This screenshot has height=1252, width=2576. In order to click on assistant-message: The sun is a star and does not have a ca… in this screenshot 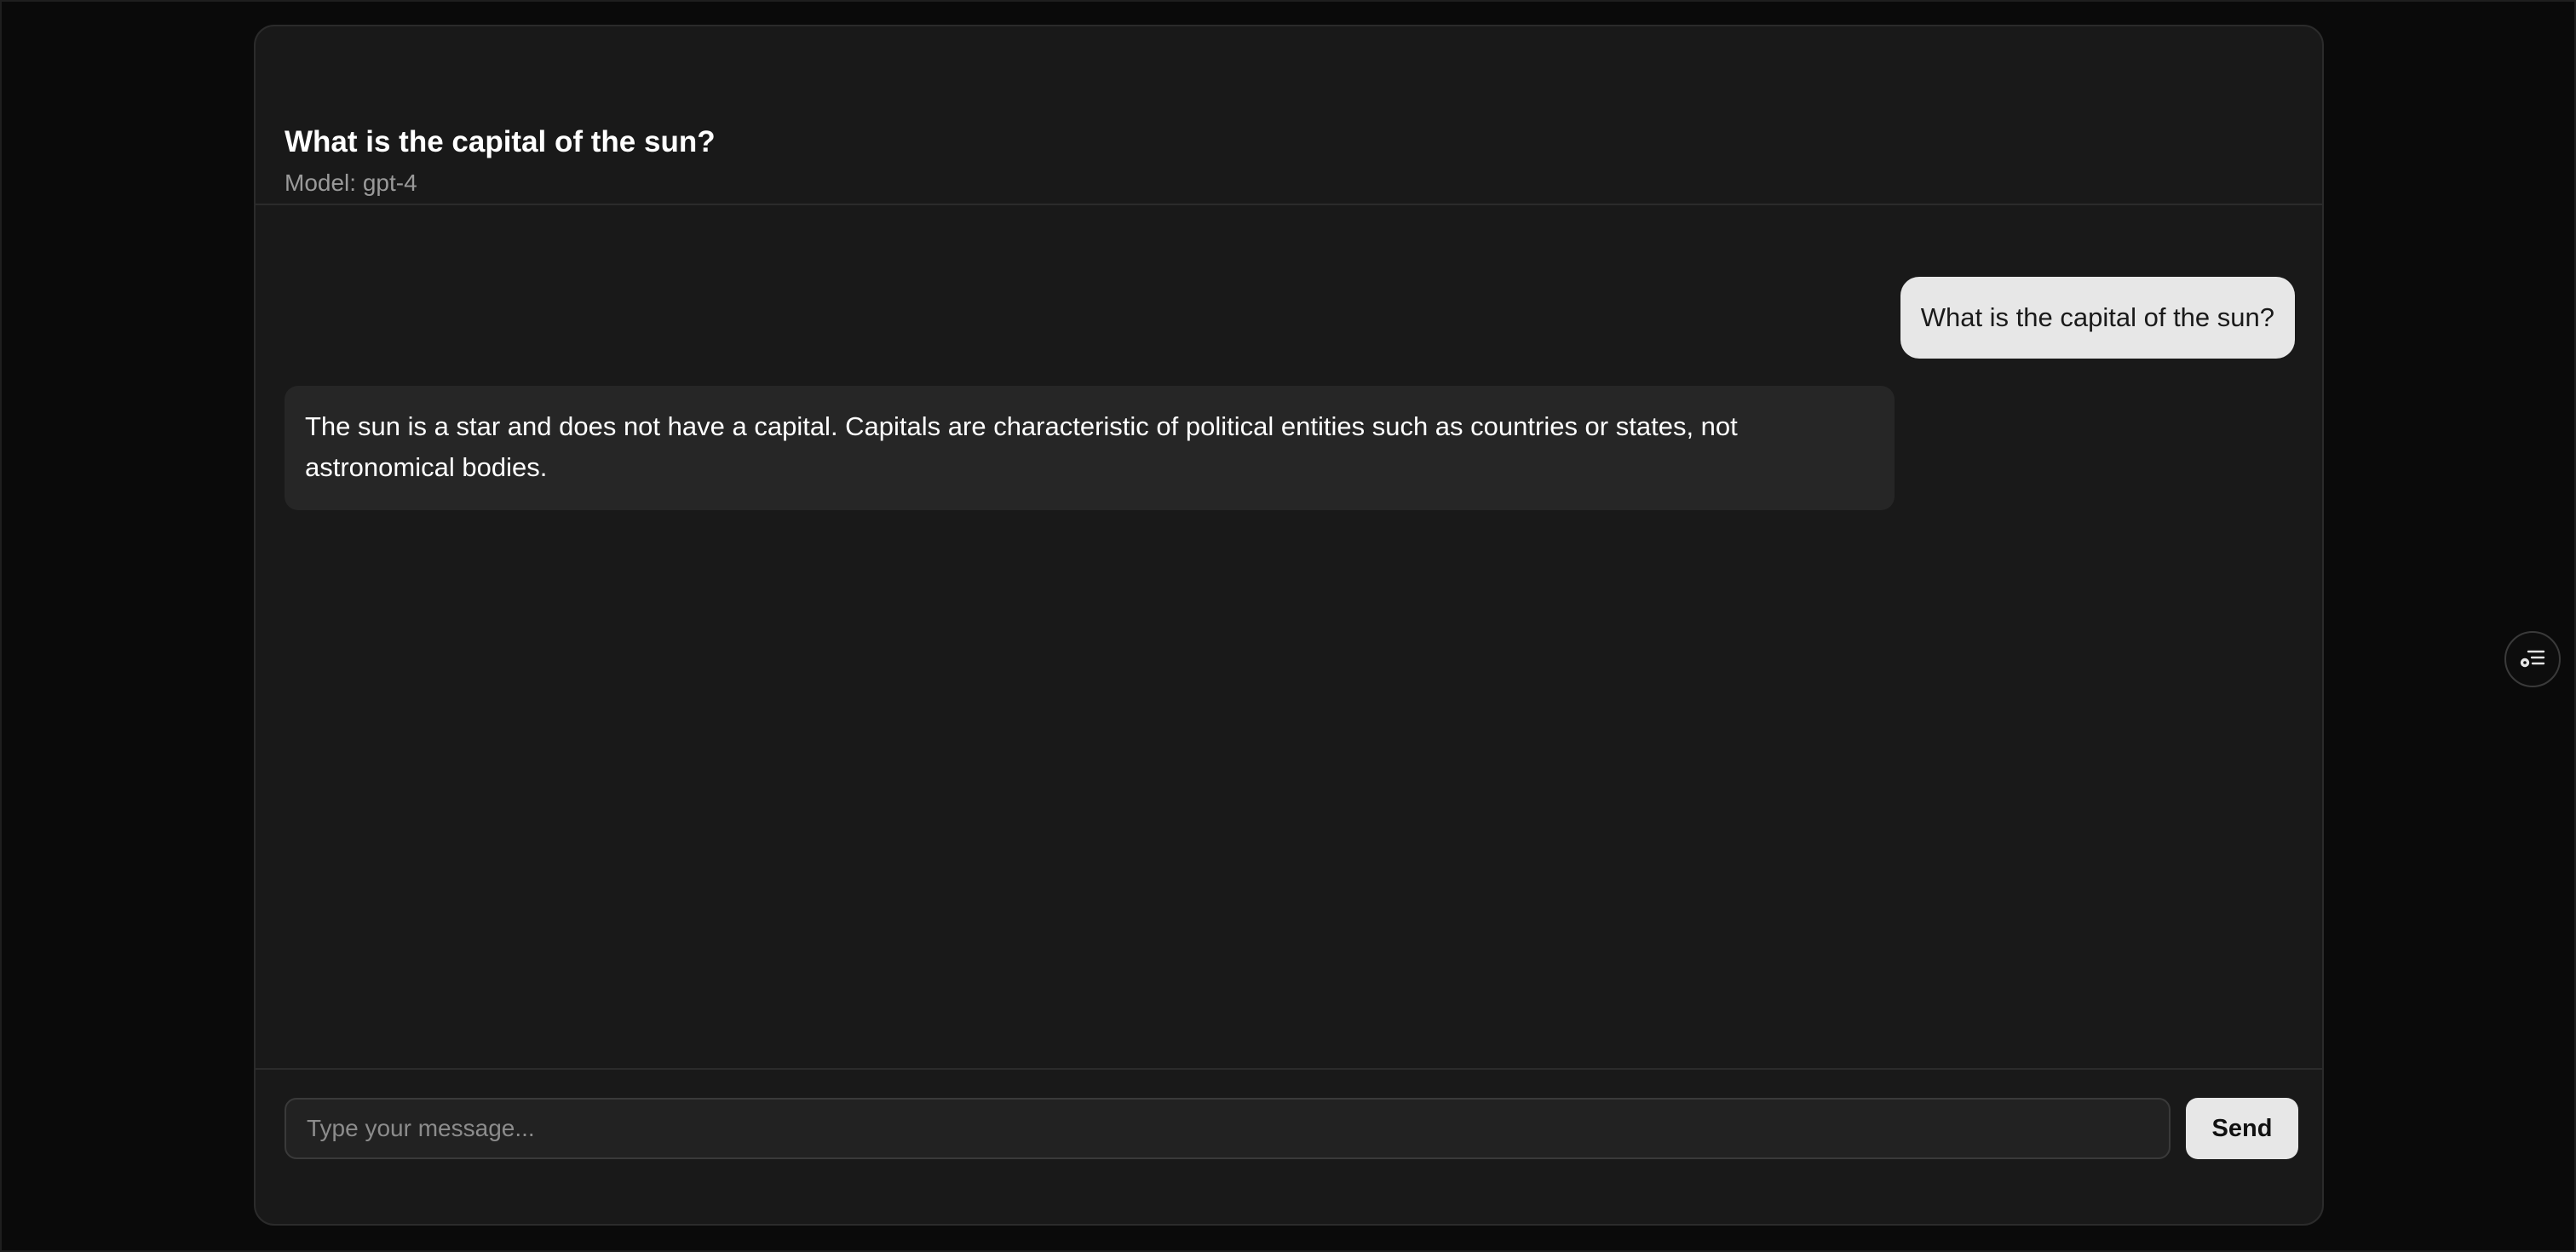, I will do `click(1090, 448)`.